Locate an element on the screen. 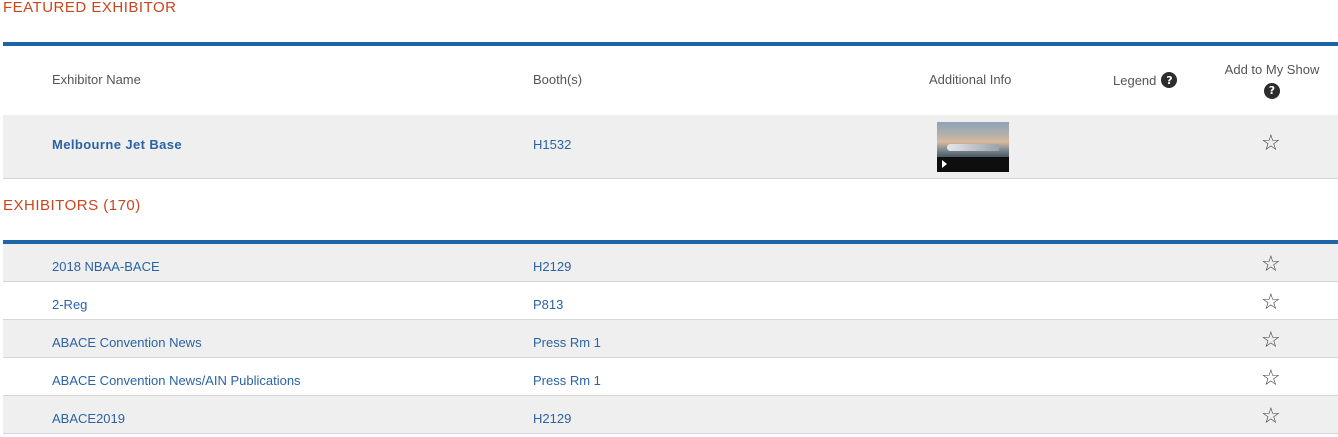 The image size is (1338, 437). video-thumbnail is located at coordinates (973, 147).